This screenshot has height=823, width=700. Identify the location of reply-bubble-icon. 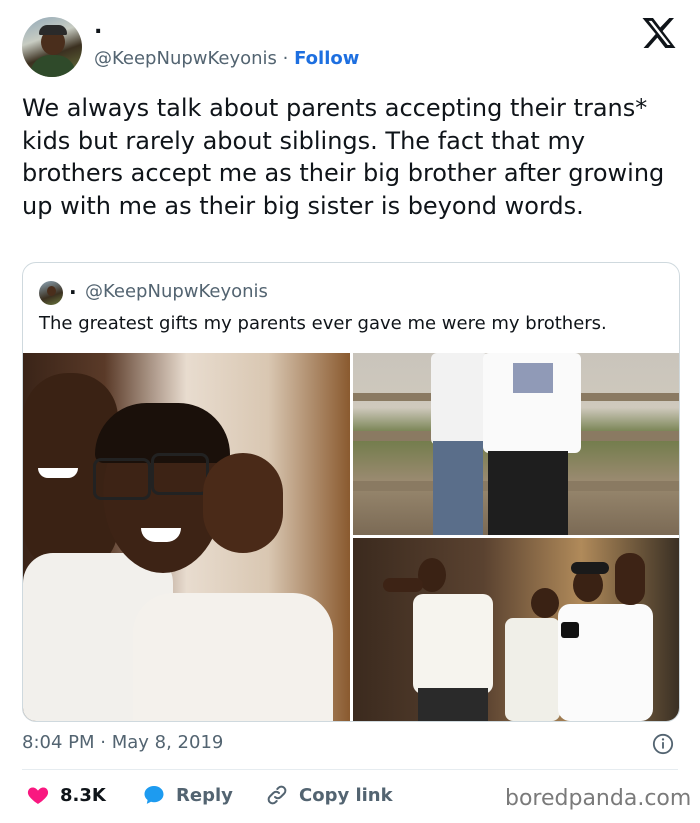
(154, 795).